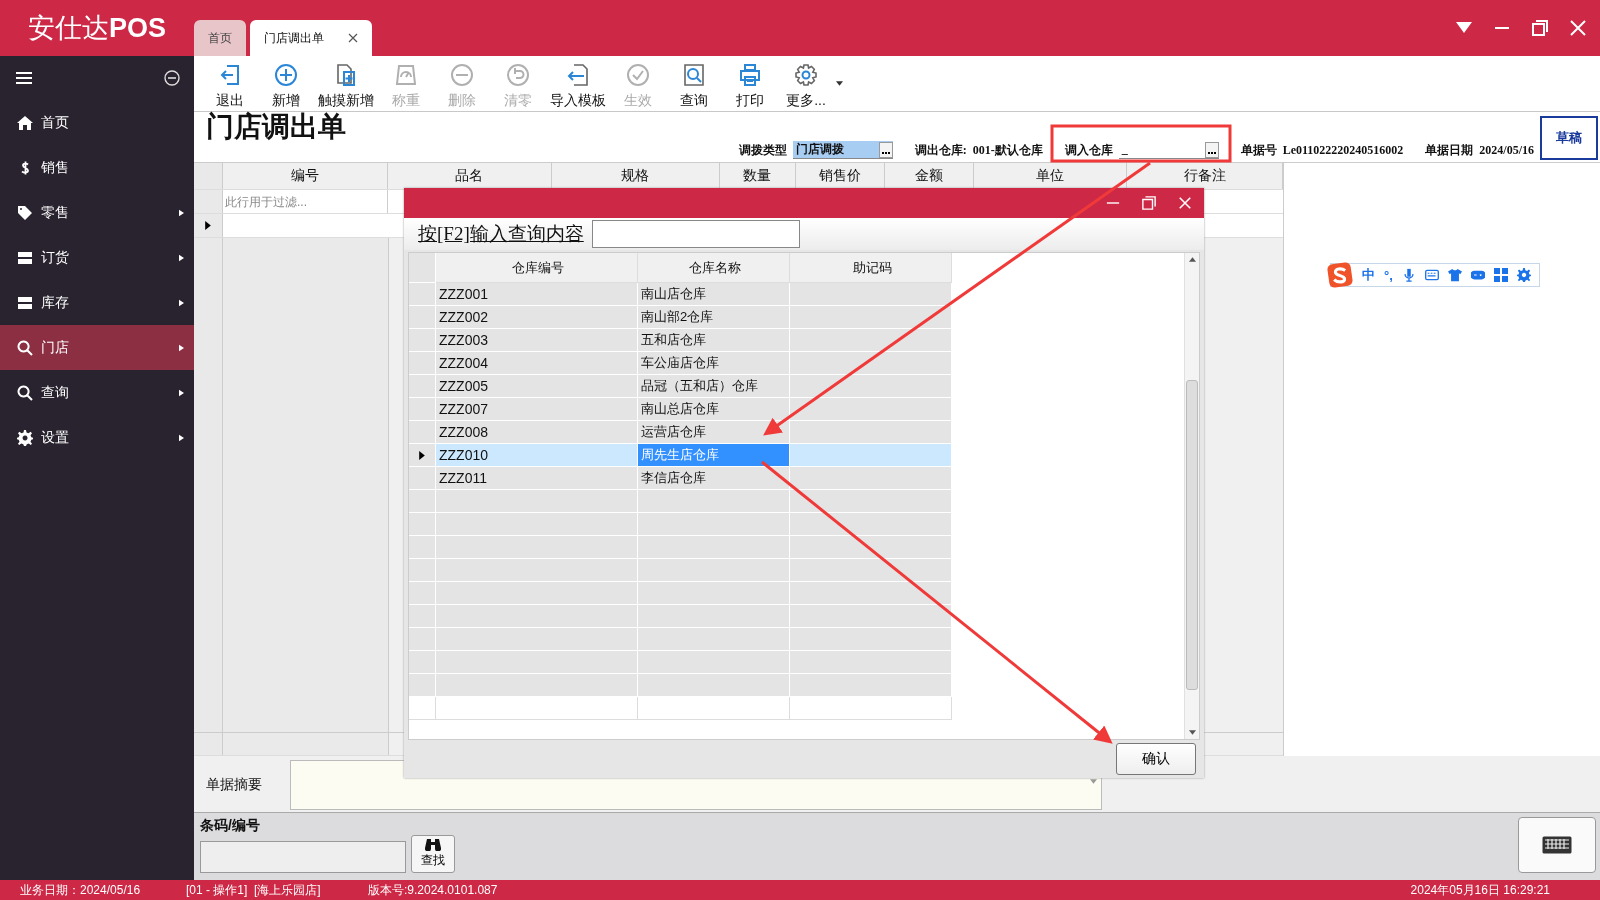 The image size is (1600, 900). What do you see at coordinates (537, 432) in the screenshot?
I see `table-cell: ZZZ008` at bounding box center [537, 432].